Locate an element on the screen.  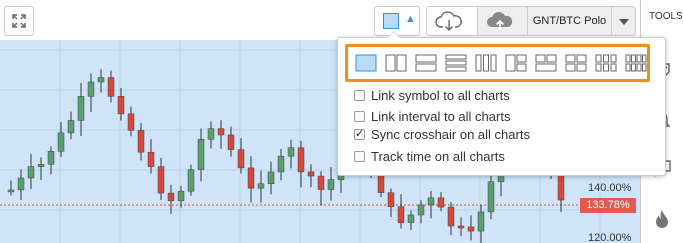
expand-icon is located at coordinates (19, 21).